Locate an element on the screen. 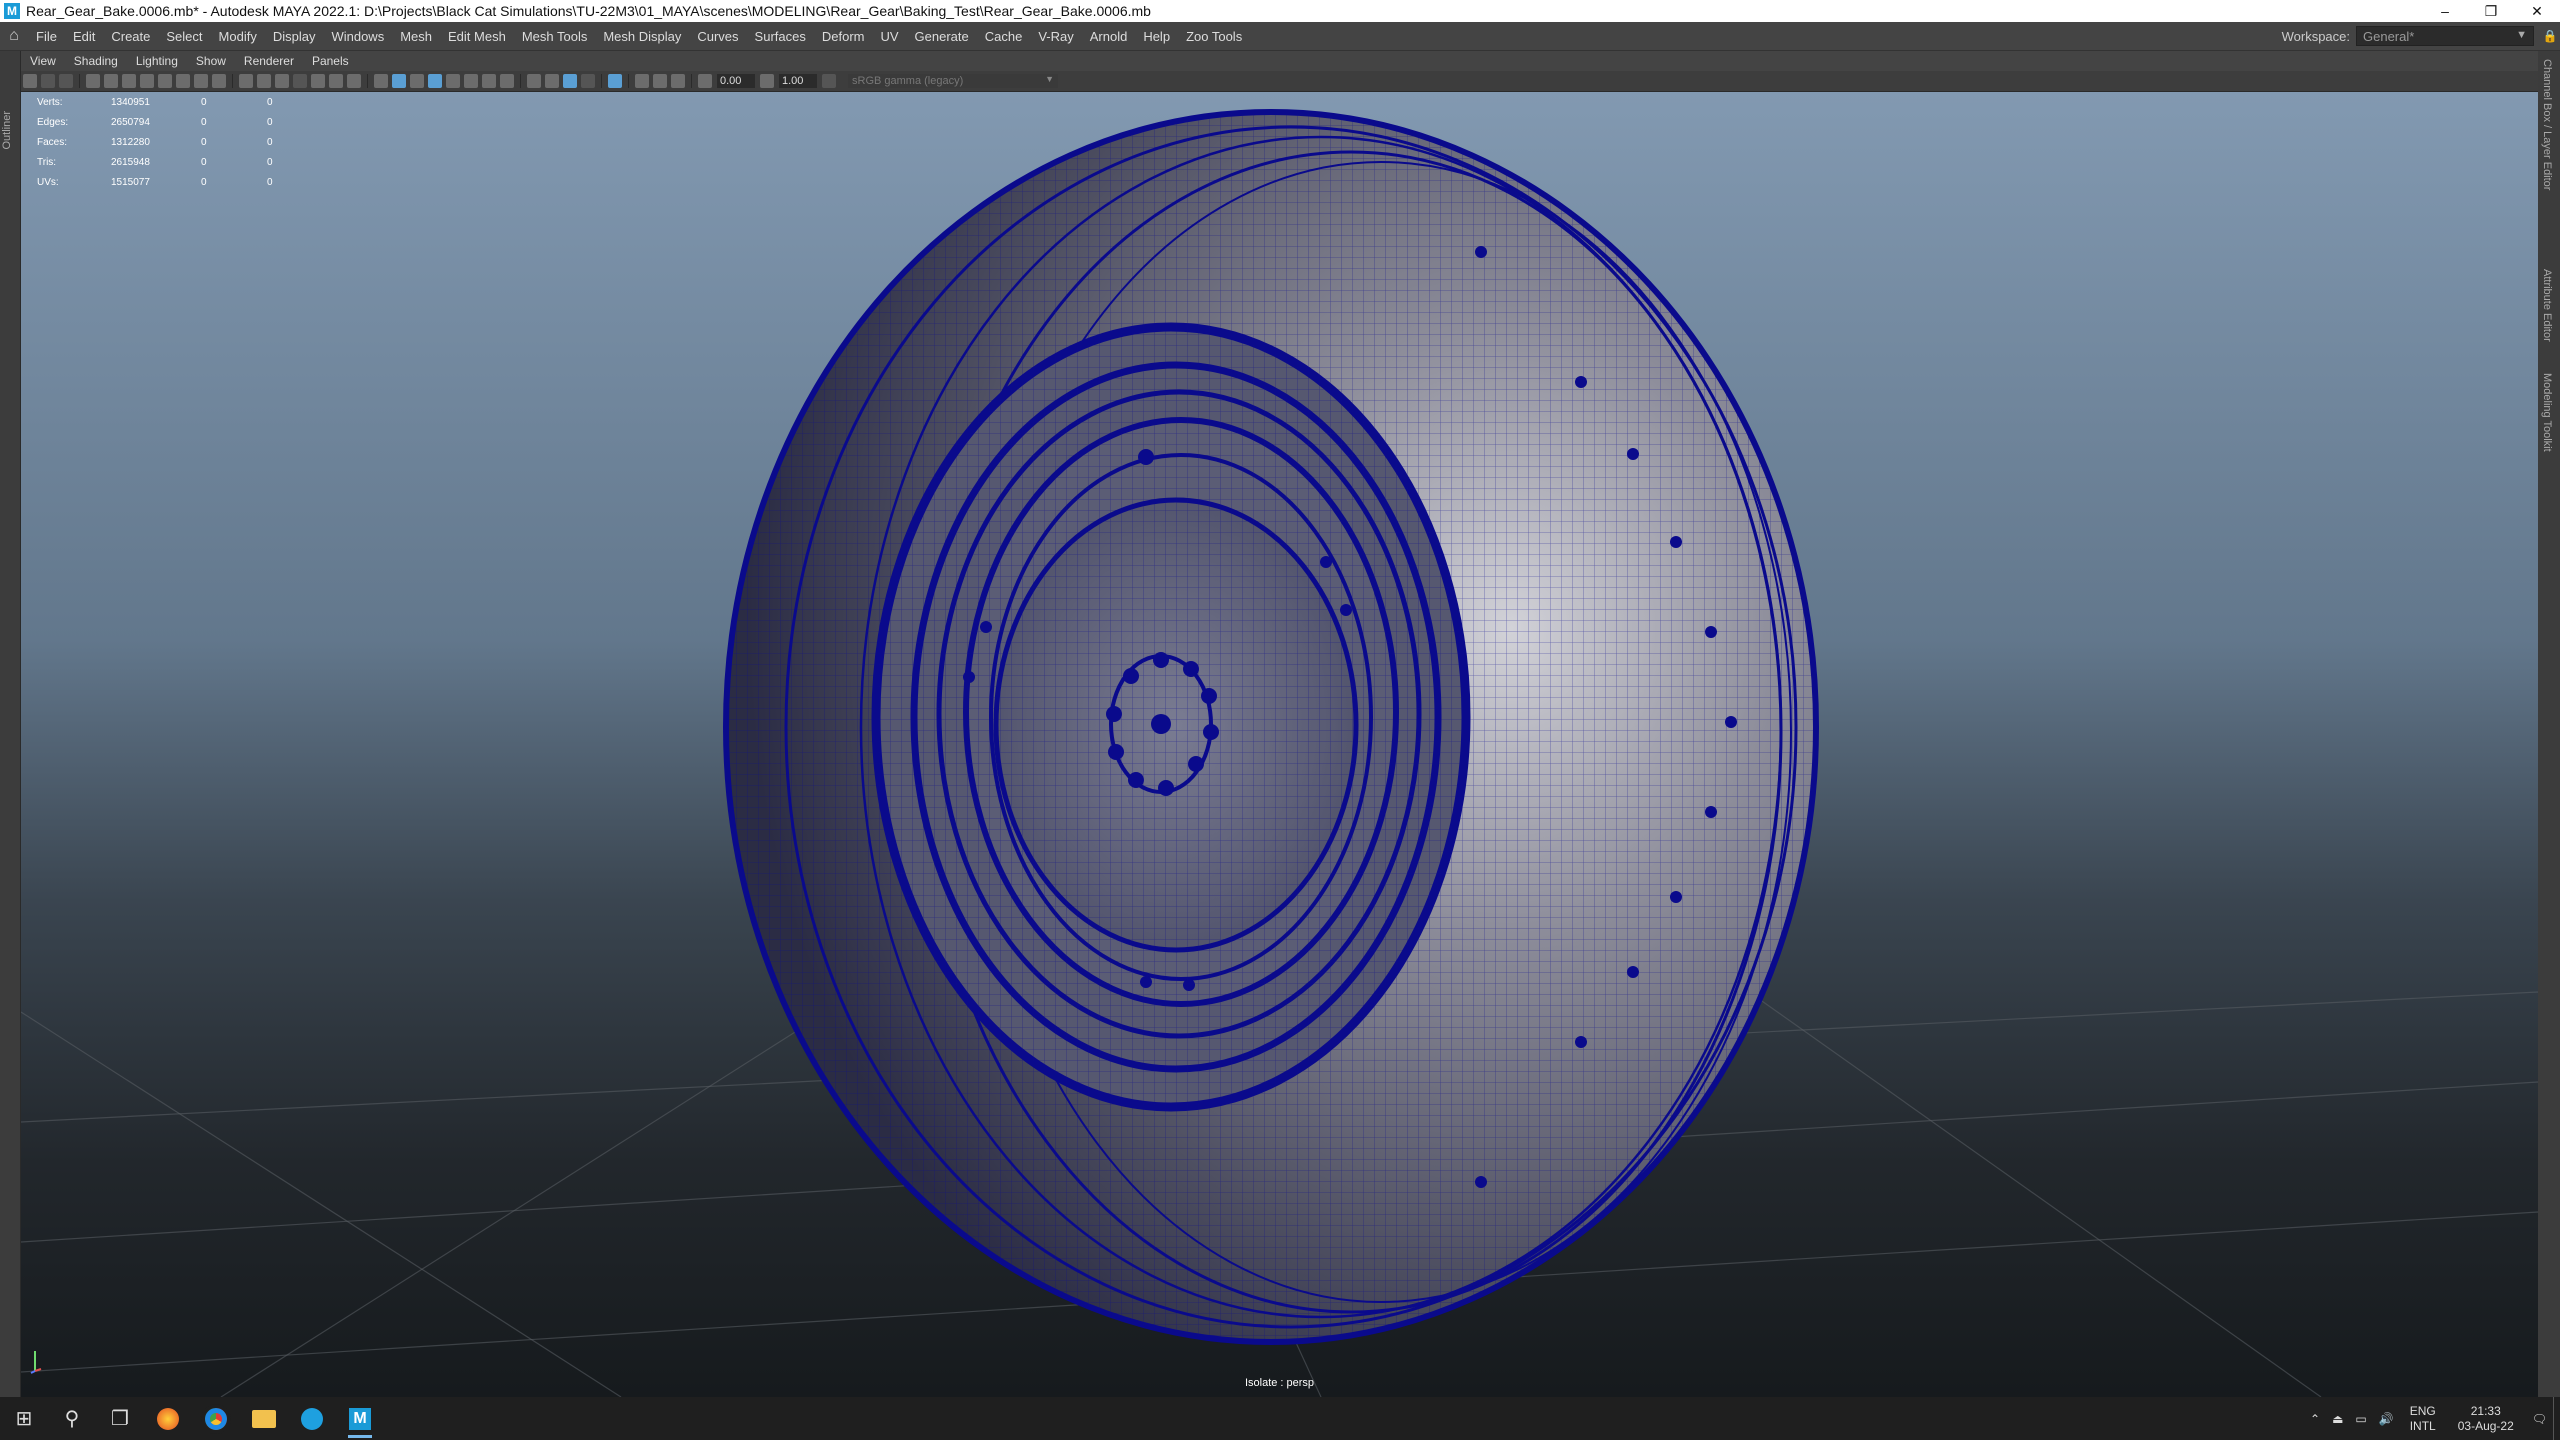 Image resolution: width=2560 pixels, height=1440 pixels. menu-curves: Curves is located at coordinates (717, 36).